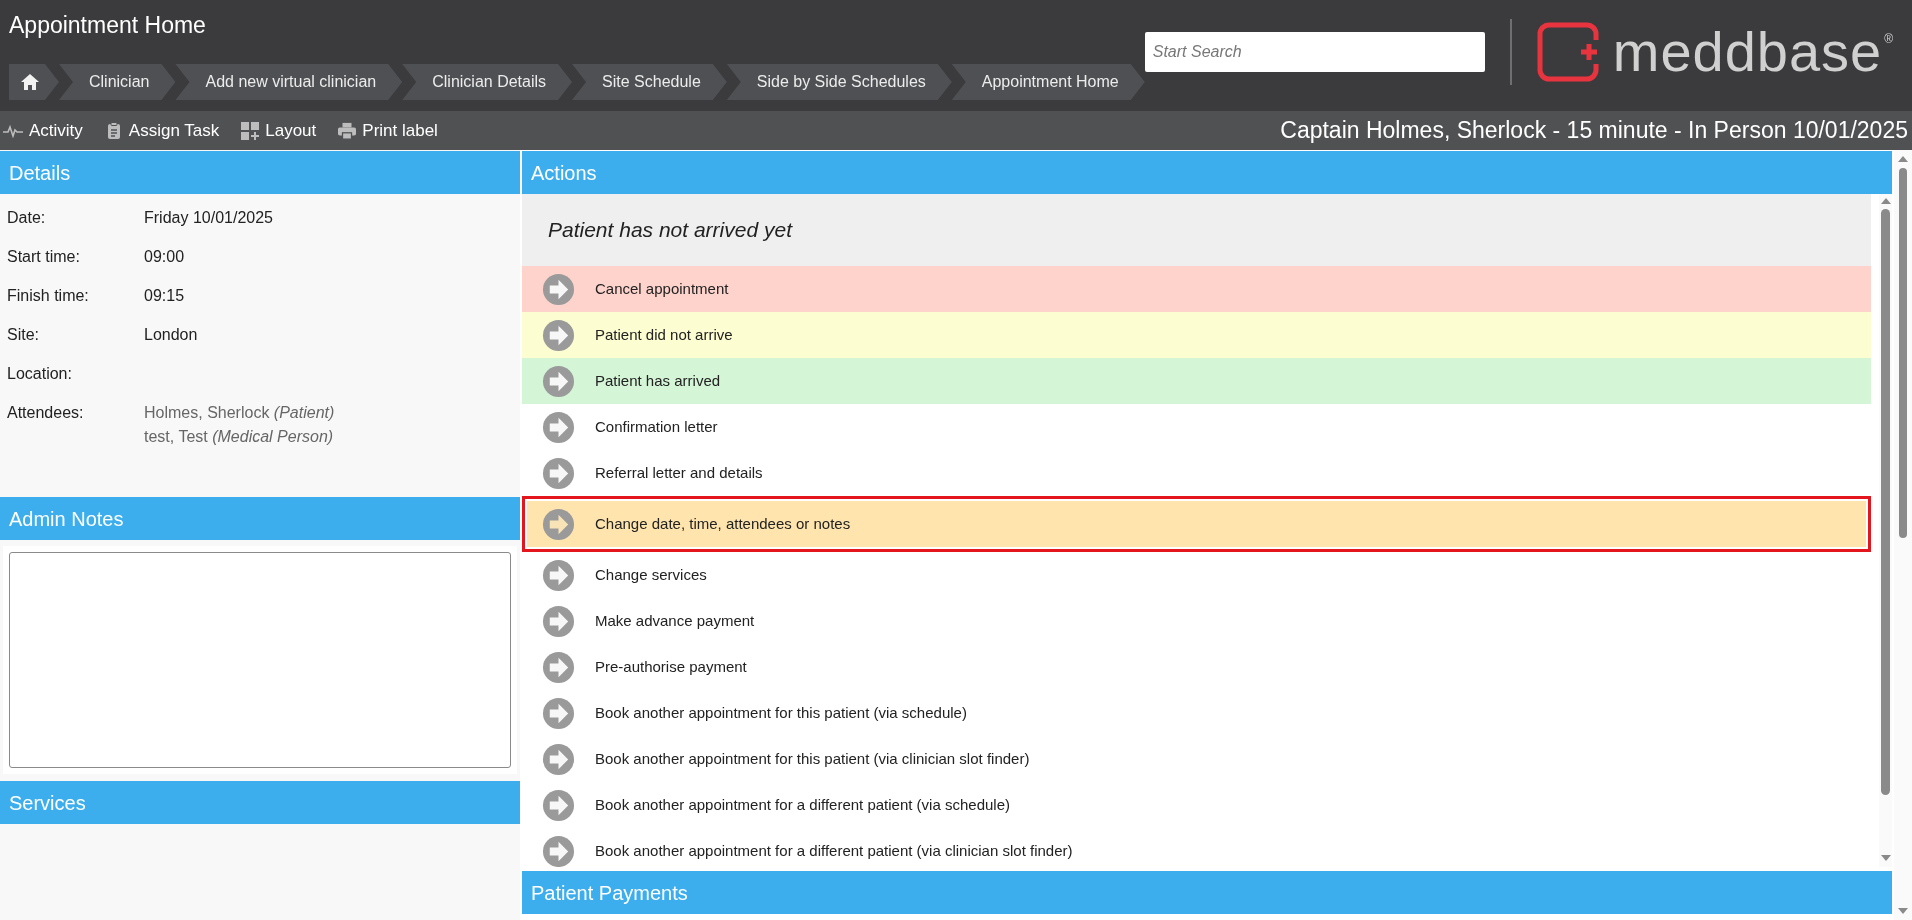 The height and width of the screenshot is (920, 1912). What do you see at coordinates (487, 82) in the screenshot?
I see `breadcrumb: Clinician Details` at bounding box center [487, 82].